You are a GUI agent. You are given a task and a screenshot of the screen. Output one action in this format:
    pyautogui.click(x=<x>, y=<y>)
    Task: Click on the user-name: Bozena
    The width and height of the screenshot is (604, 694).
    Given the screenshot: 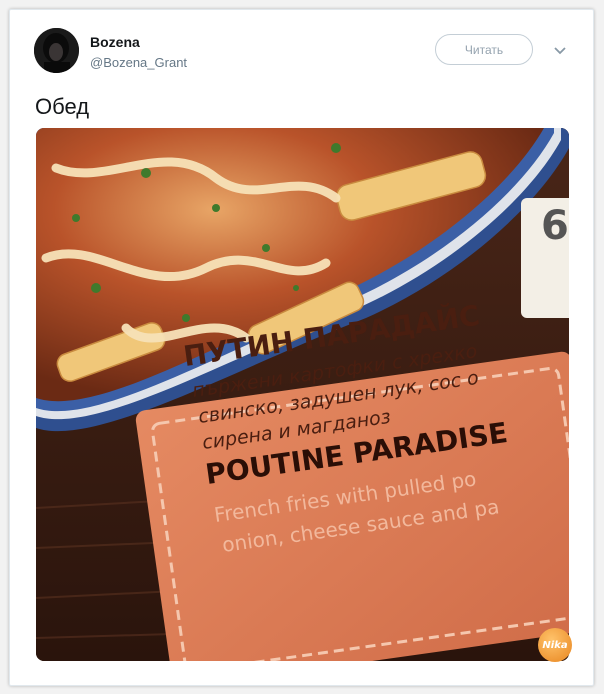 What is the action you would take?
    pyautogui.click(x=115, y=42)
    